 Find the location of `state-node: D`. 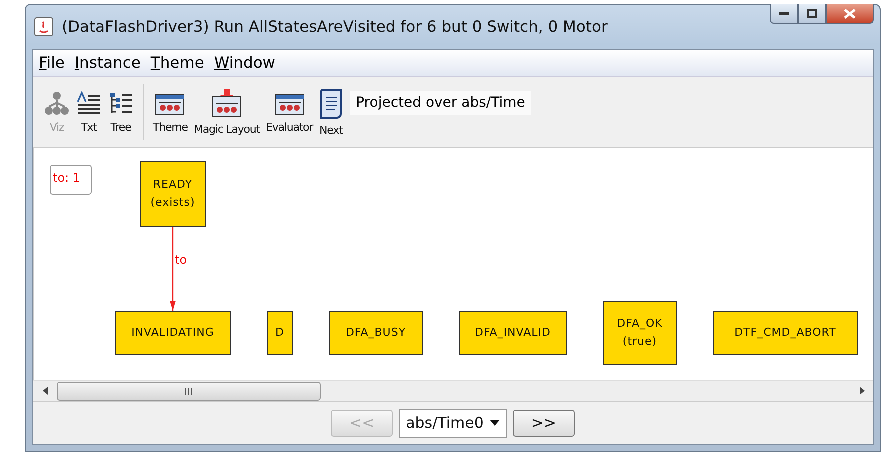

state-node: D is located at coordinates (280, 333).